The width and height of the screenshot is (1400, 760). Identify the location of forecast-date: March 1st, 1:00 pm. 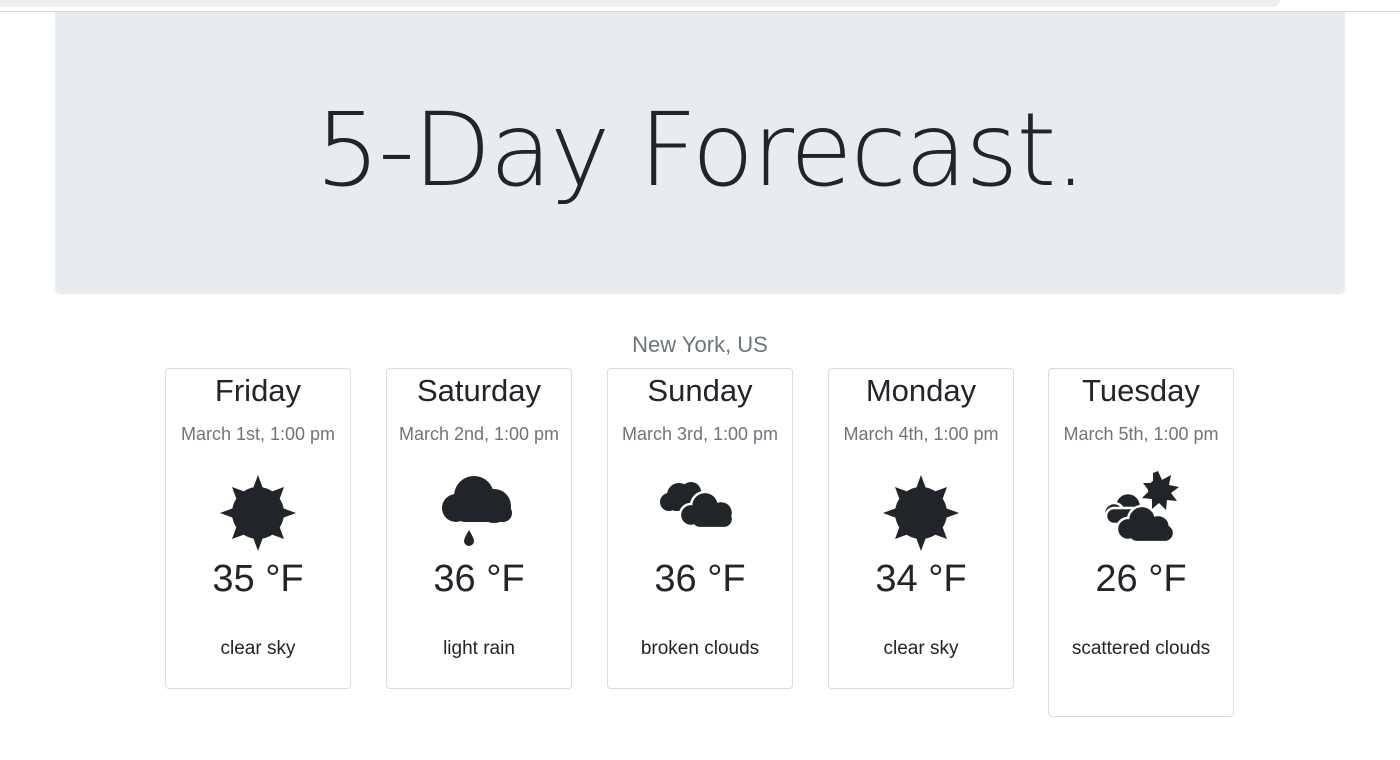
(258, 434).